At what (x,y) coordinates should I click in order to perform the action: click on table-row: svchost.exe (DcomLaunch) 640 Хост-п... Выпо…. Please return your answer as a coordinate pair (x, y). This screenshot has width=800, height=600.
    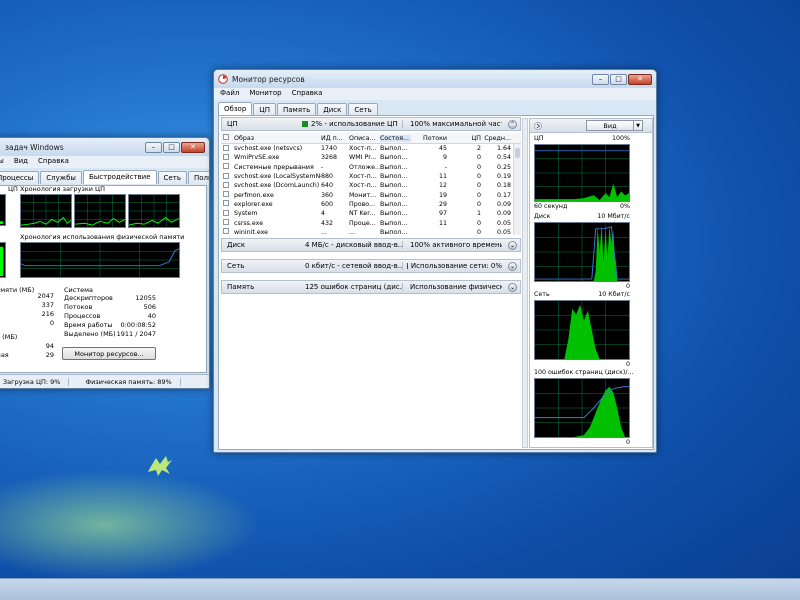
    Looking at the image, I should click on (371, 185).